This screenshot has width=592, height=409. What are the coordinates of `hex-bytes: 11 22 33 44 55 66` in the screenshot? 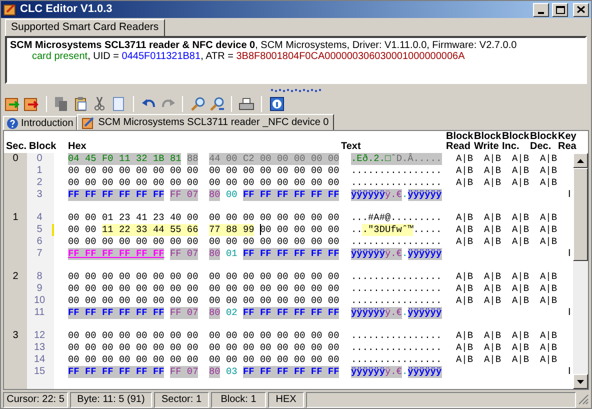 It's located at (150, 230).